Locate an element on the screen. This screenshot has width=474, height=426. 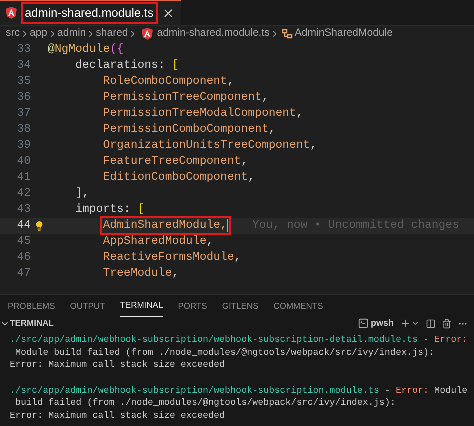
lightbulb-icon is located at coordinates (39, 226).